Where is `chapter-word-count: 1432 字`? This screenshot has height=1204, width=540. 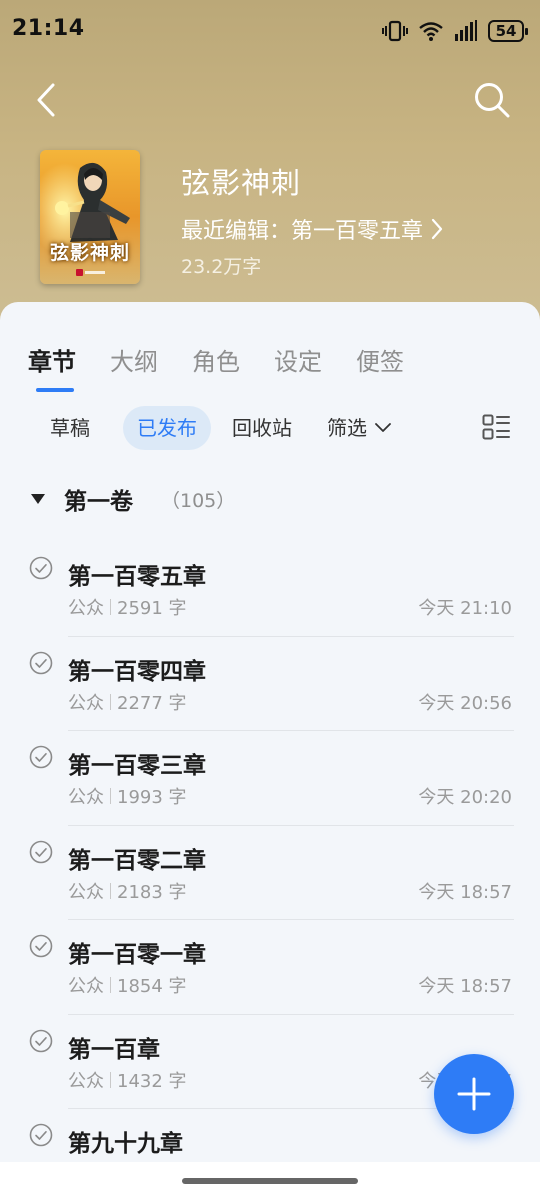 chapter-word-count: 1432 字 is located at coordinates (152, 1081).